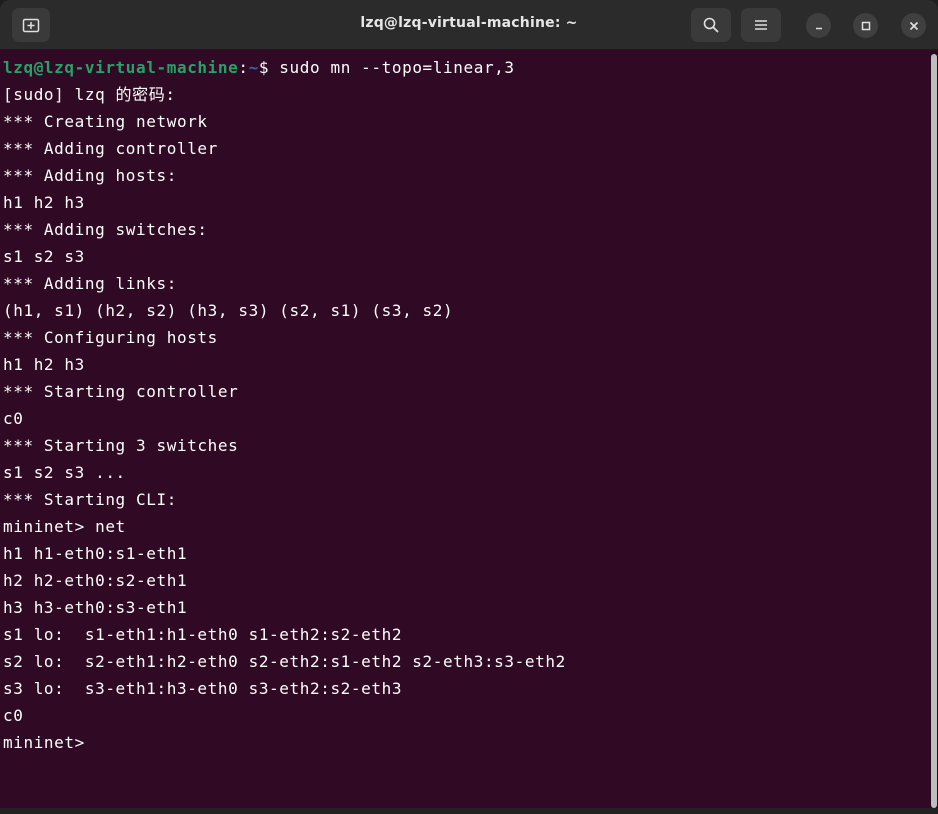 The height and width of the screenshot is (814, 938). I want to click on window-bottom-edge, so click(469, 811).